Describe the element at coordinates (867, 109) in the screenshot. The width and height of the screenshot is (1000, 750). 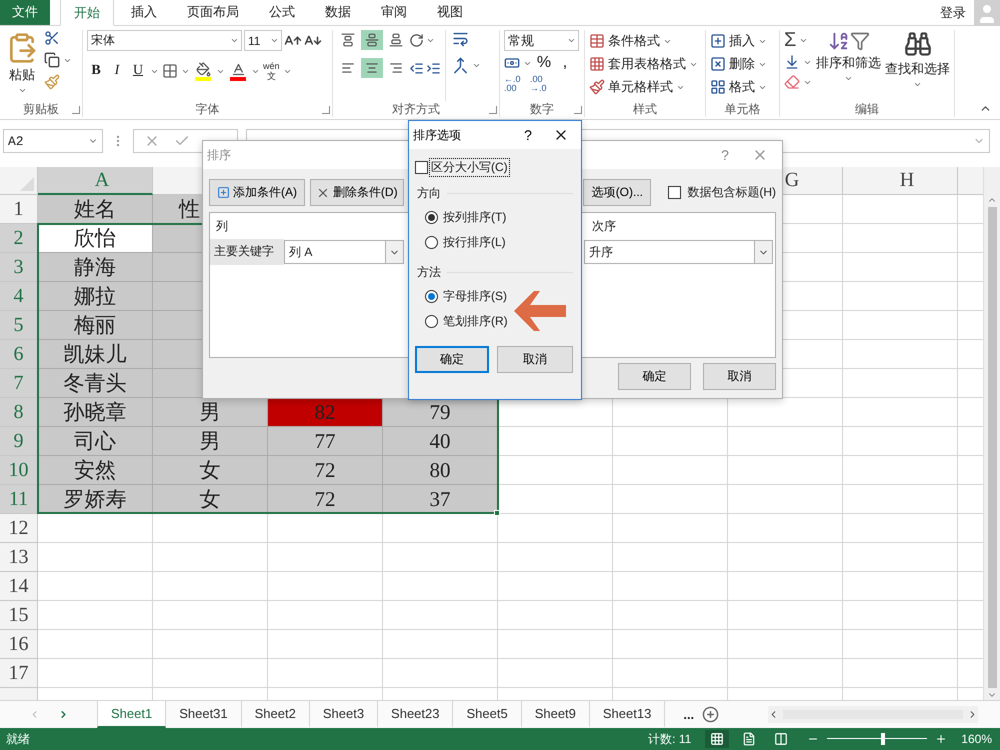
I see `group-label: 编辑` at that location.